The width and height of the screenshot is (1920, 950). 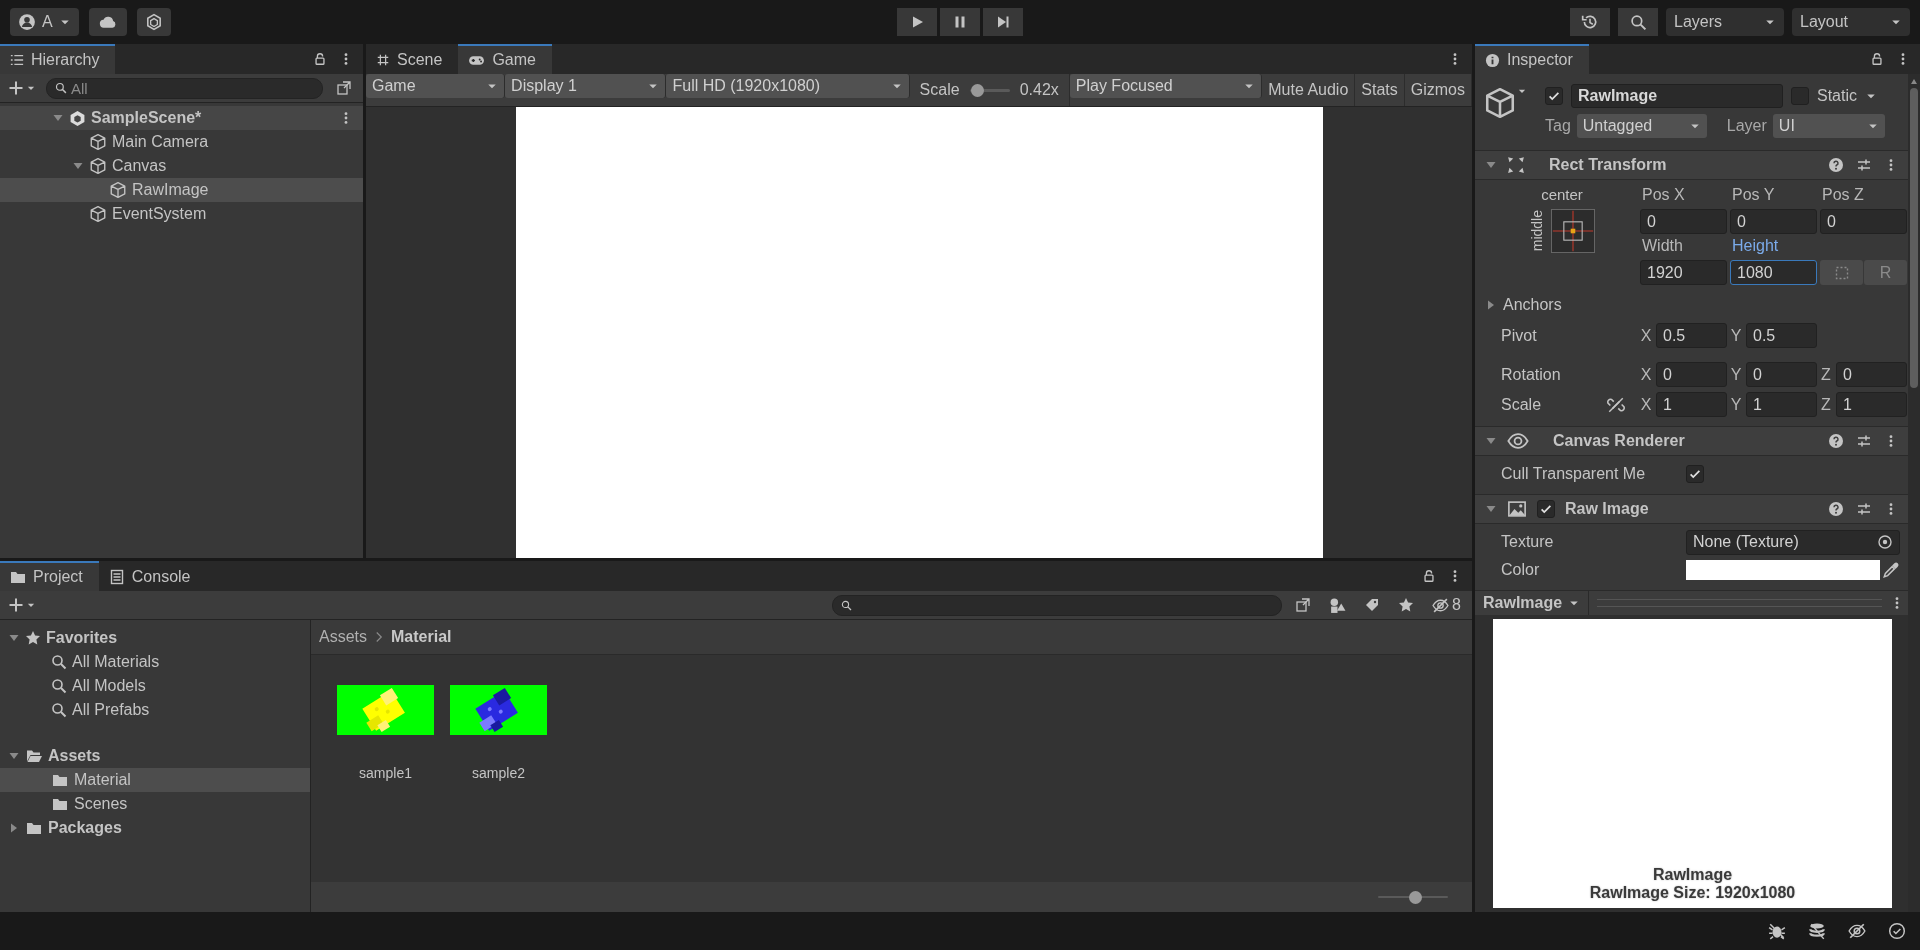 I want to click on bug-icon, so click(x=1777, y=931).